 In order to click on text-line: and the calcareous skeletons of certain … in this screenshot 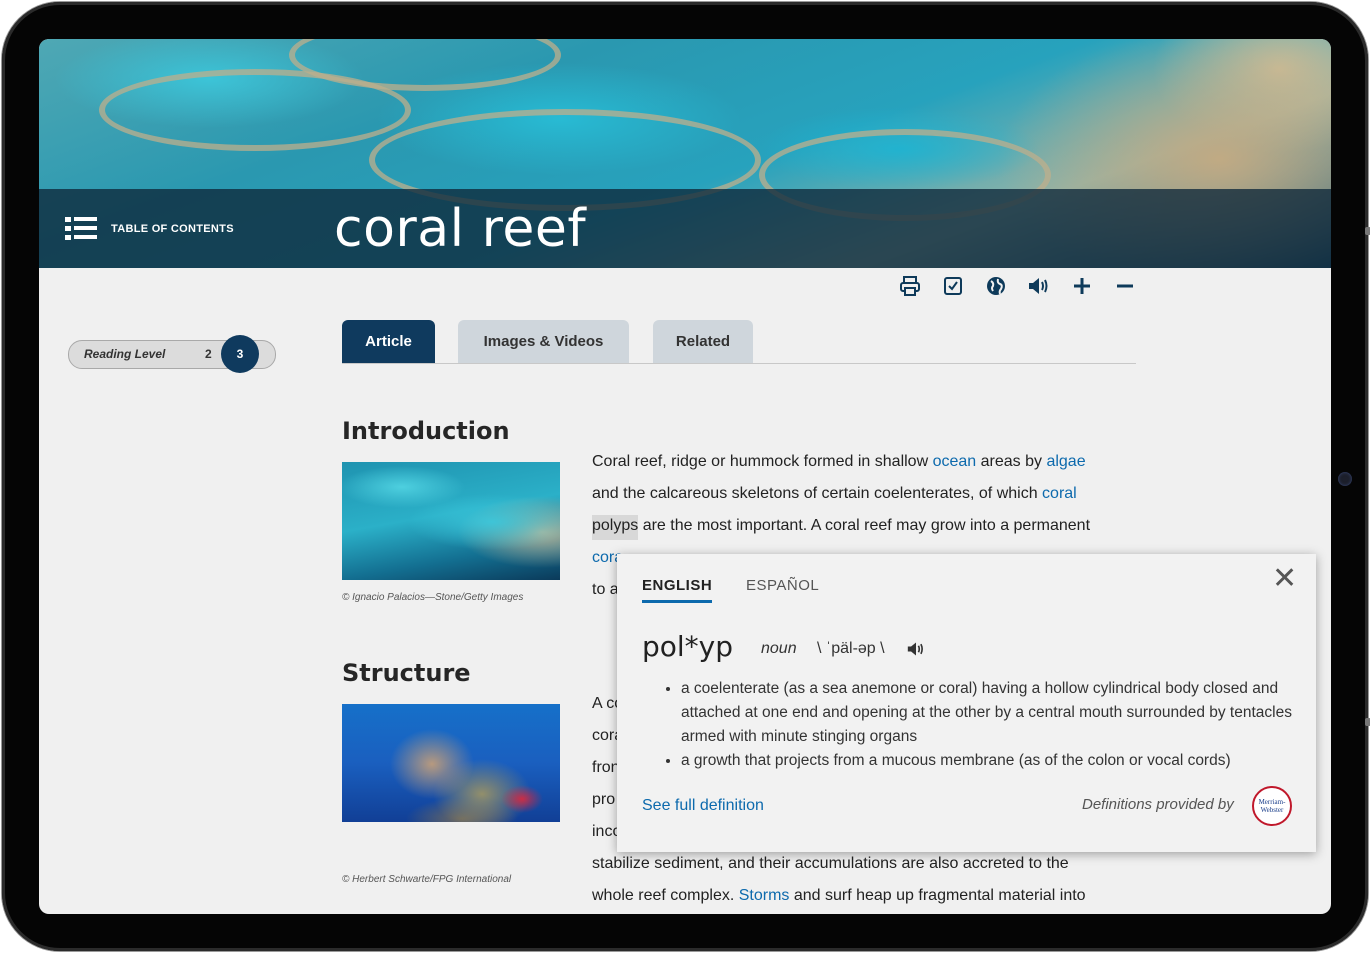, I will do `click(862, 494)`.